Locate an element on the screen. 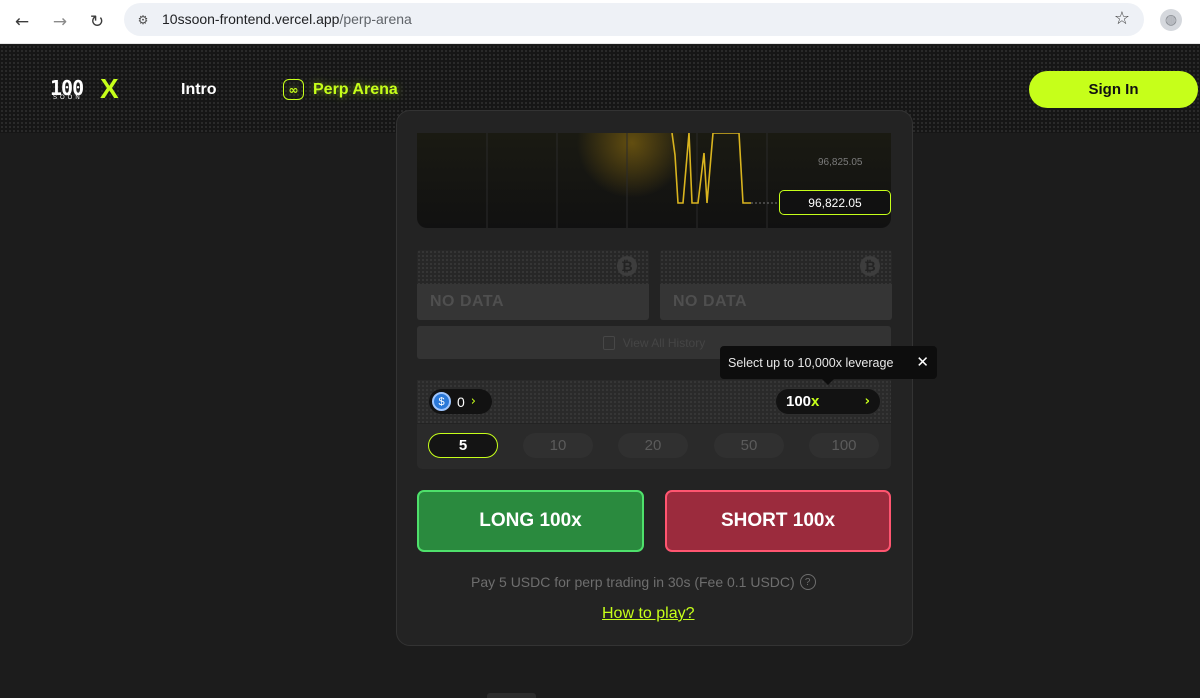 The height and width of the screenshot is (698, 1200). leverage-value: 100 is located at coordinates (799, 401).